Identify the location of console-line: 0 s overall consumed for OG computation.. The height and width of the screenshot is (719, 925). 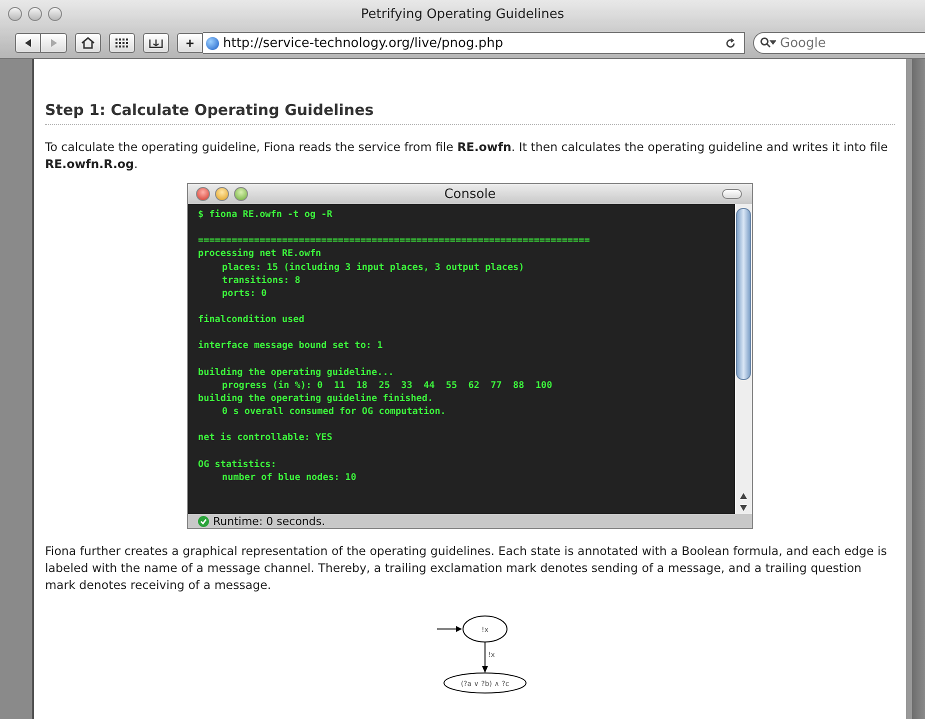
(334, 411).